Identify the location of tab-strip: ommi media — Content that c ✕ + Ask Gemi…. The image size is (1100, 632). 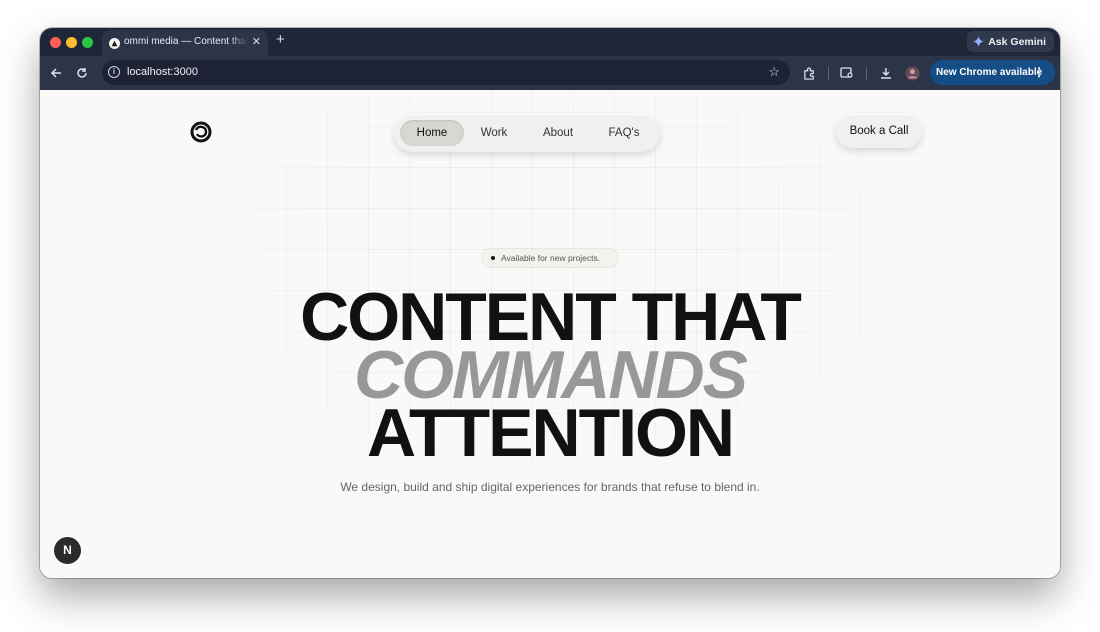
(550, 42).